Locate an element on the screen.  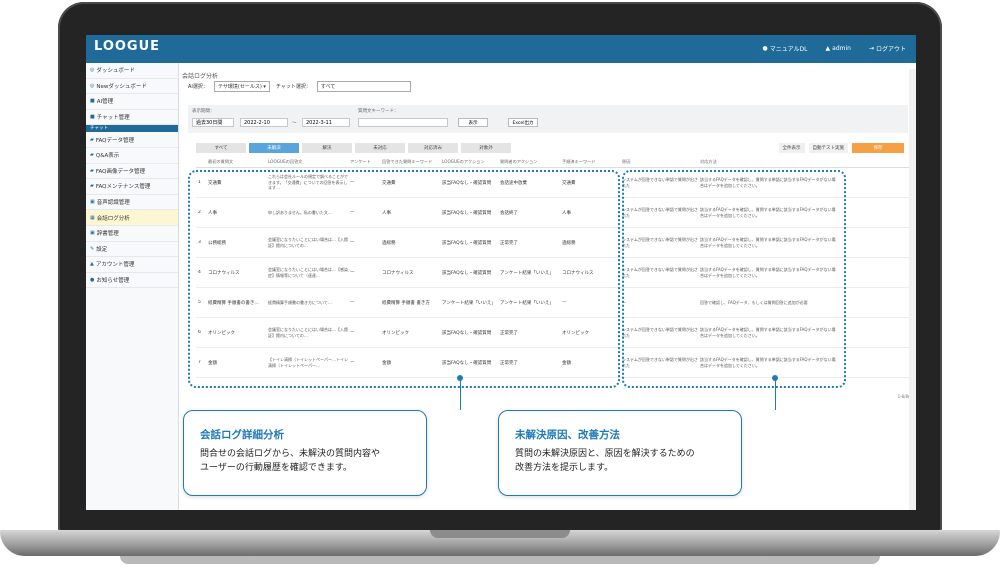
period-preset-select: 過去30日間 is located at coordinates (213, 122).